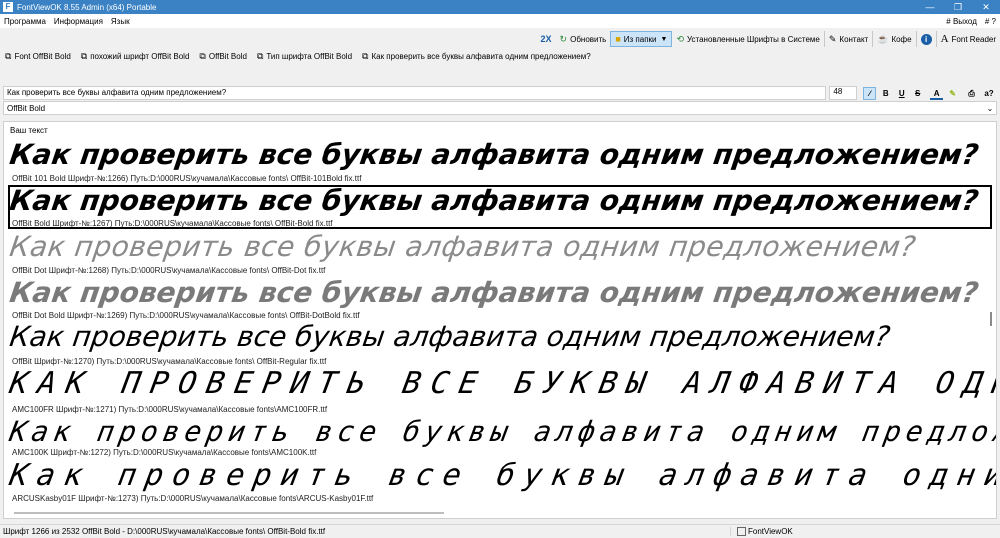  What do you see at coordinates (618, 39) in the screenshot?
I see `folder-icon: ■` at bounding box center [618, 39].